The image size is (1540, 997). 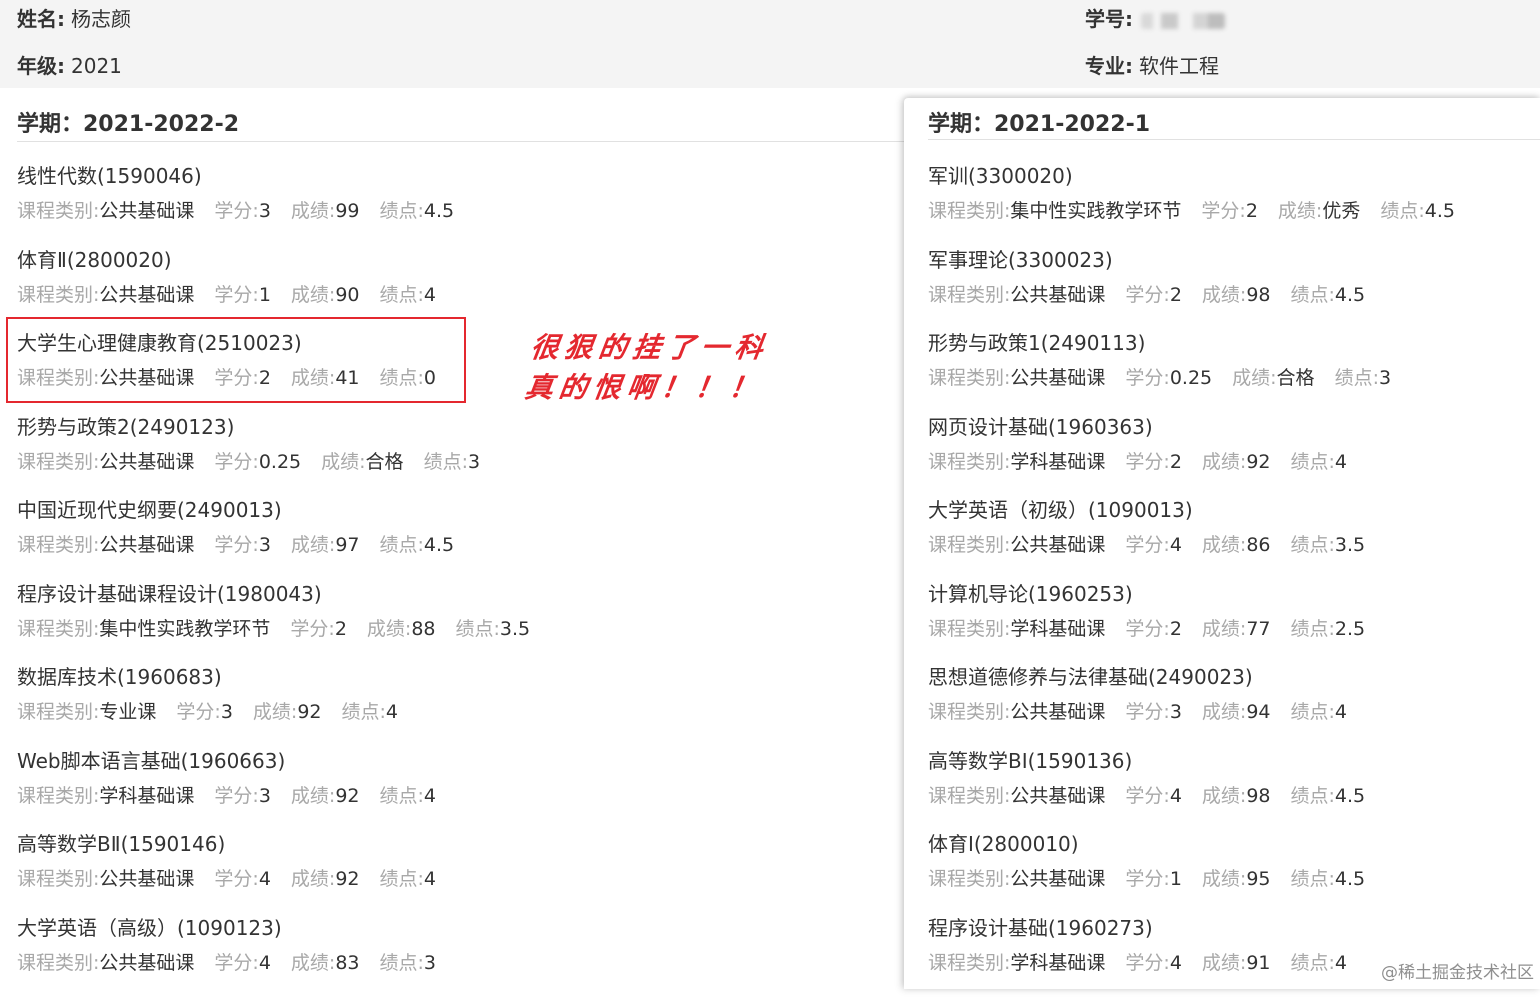 I want to click on watermark: @稀土掘金技术社区, so click(x=1457, y=970).